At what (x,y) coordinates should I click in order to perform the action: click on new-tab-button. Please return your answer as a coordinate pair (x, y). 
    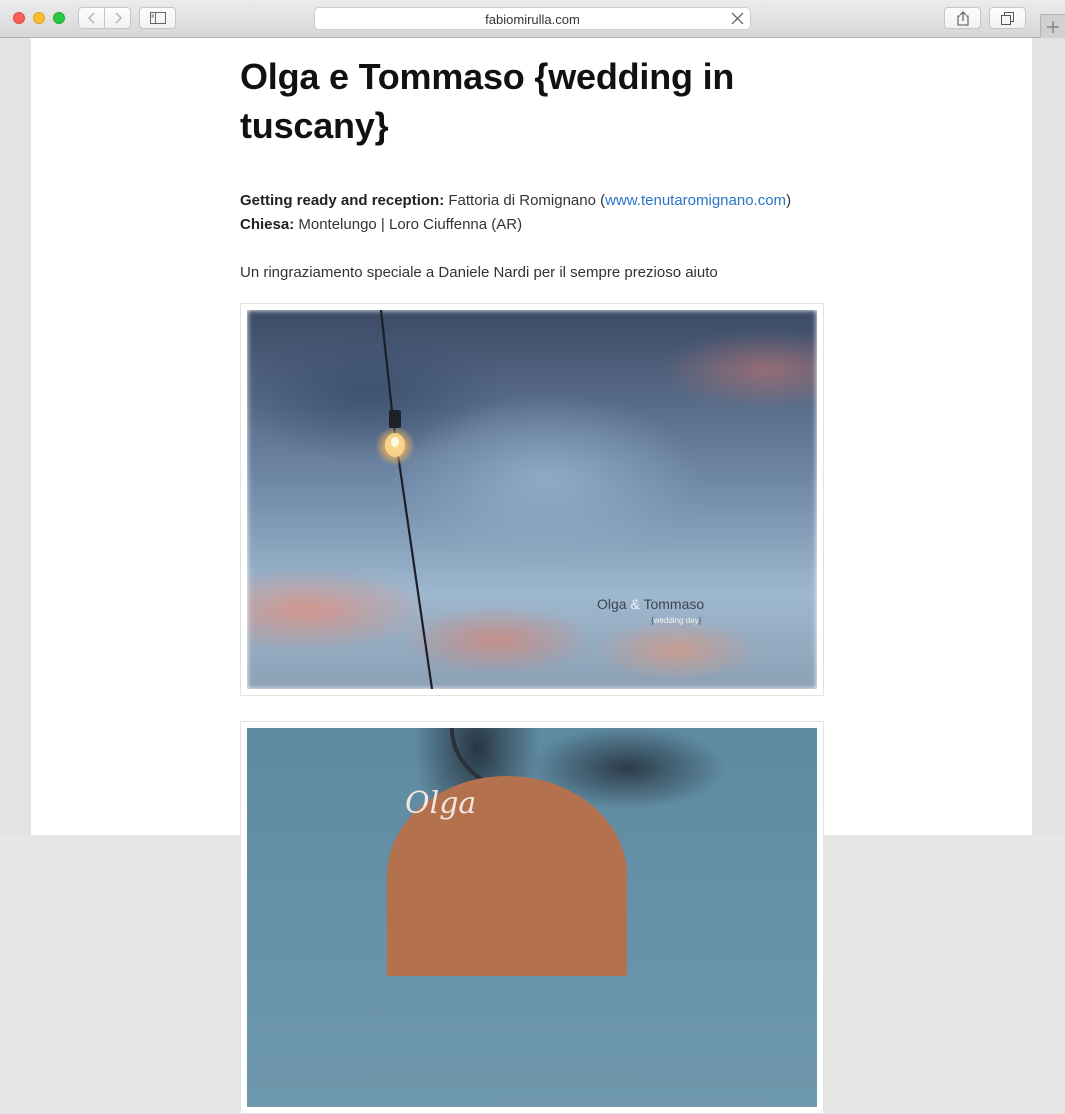
    Looking at the image, I should click on (1052, 26).